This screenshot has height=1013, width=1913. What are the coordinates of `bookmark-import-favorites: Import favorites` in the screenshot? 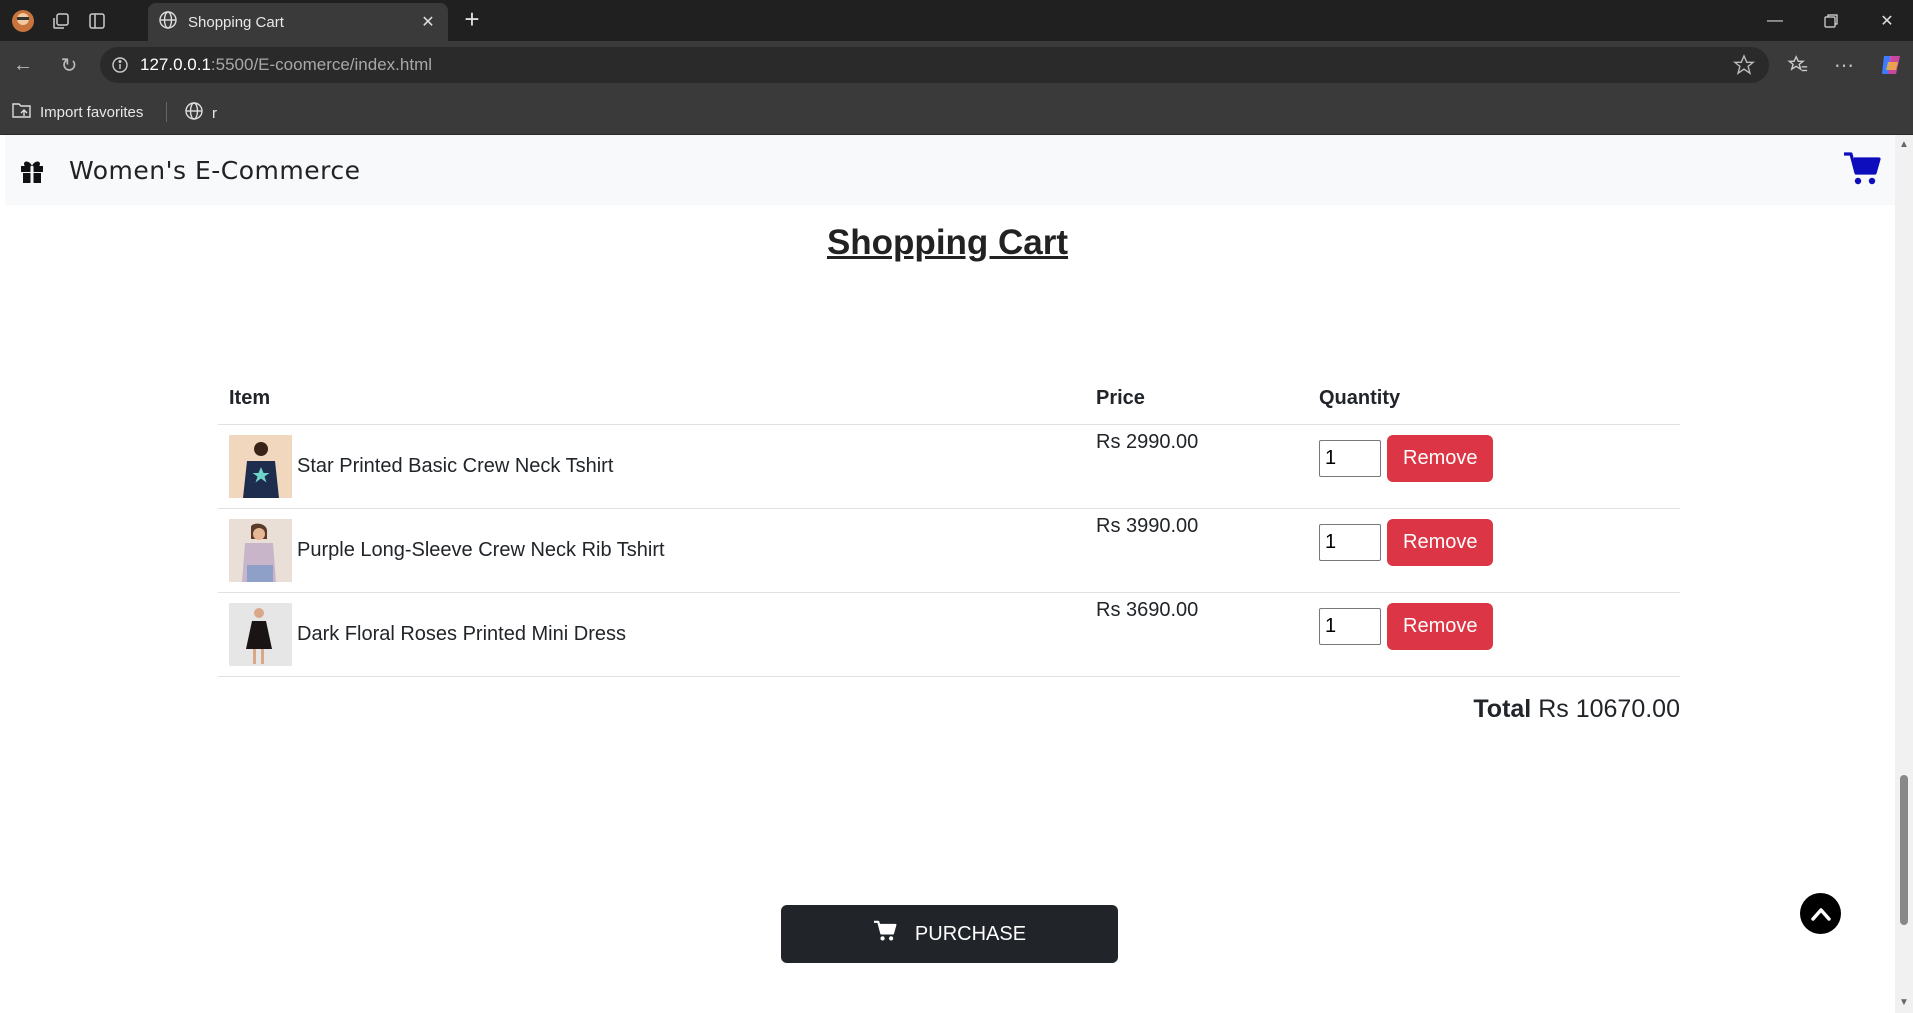 It's located at (77, 112).